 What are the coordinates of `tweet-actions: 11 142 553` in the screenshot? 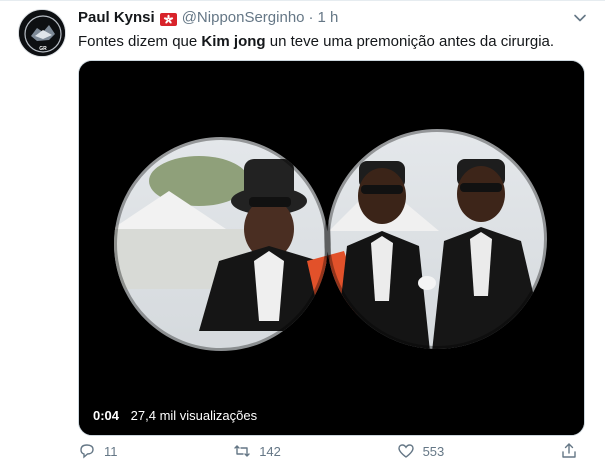 It's located at (328, 451).